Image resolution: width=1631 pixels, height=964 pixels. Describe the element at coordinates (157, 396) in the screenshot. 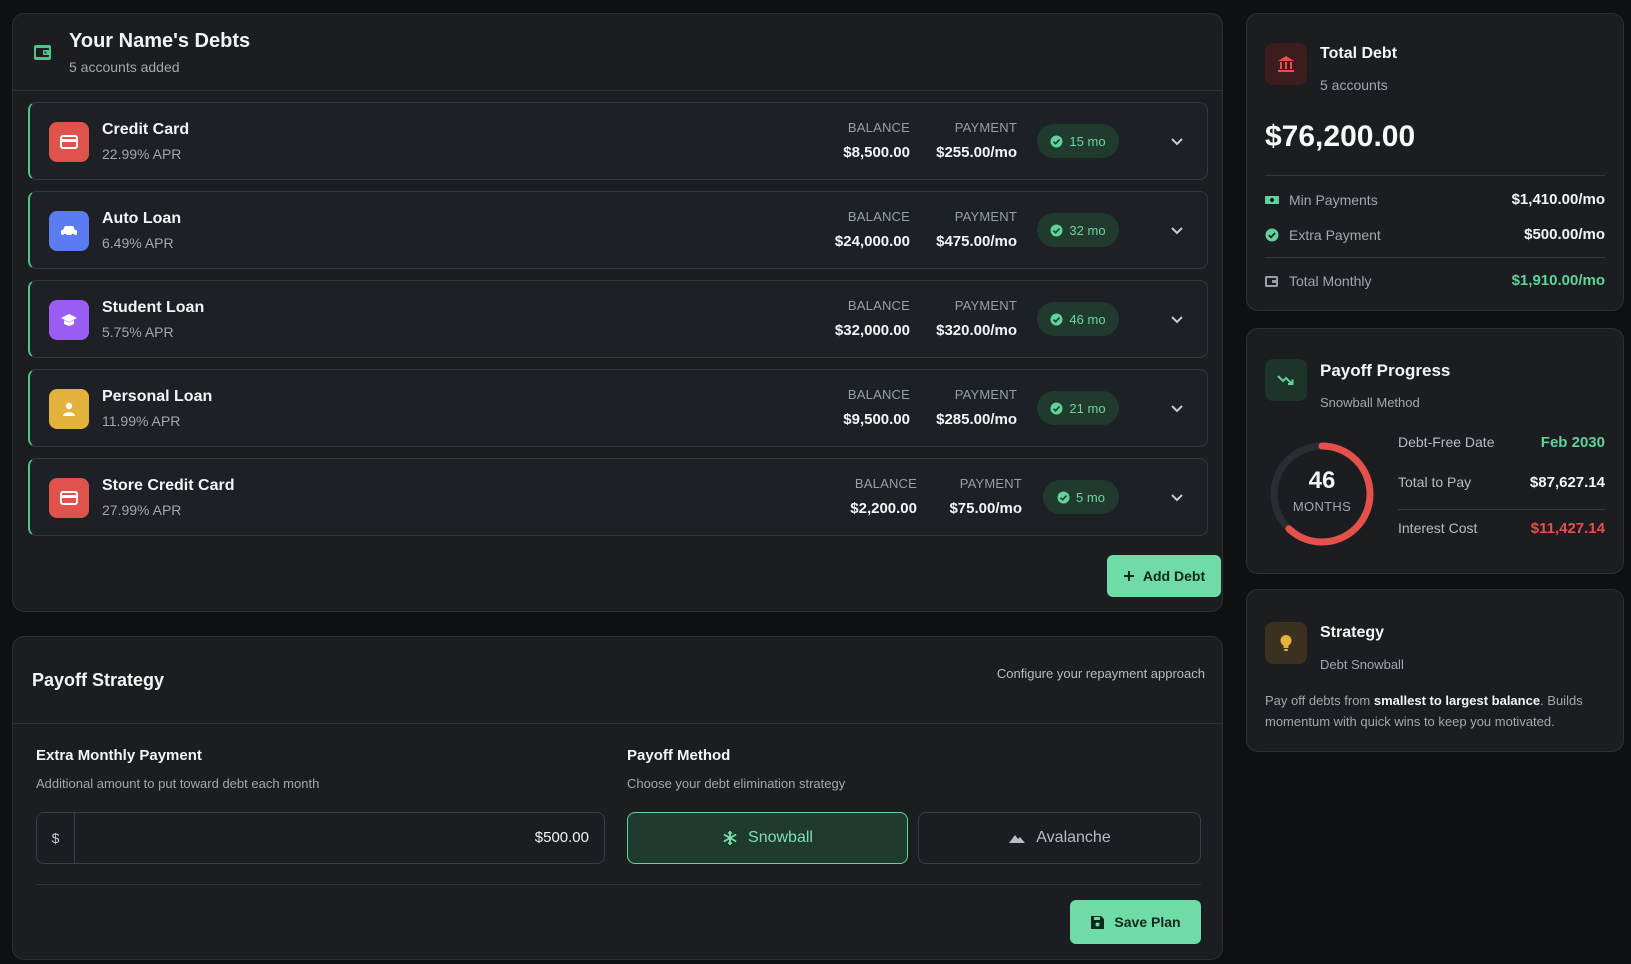

I see `debt-name: Personal Loan` at that location.